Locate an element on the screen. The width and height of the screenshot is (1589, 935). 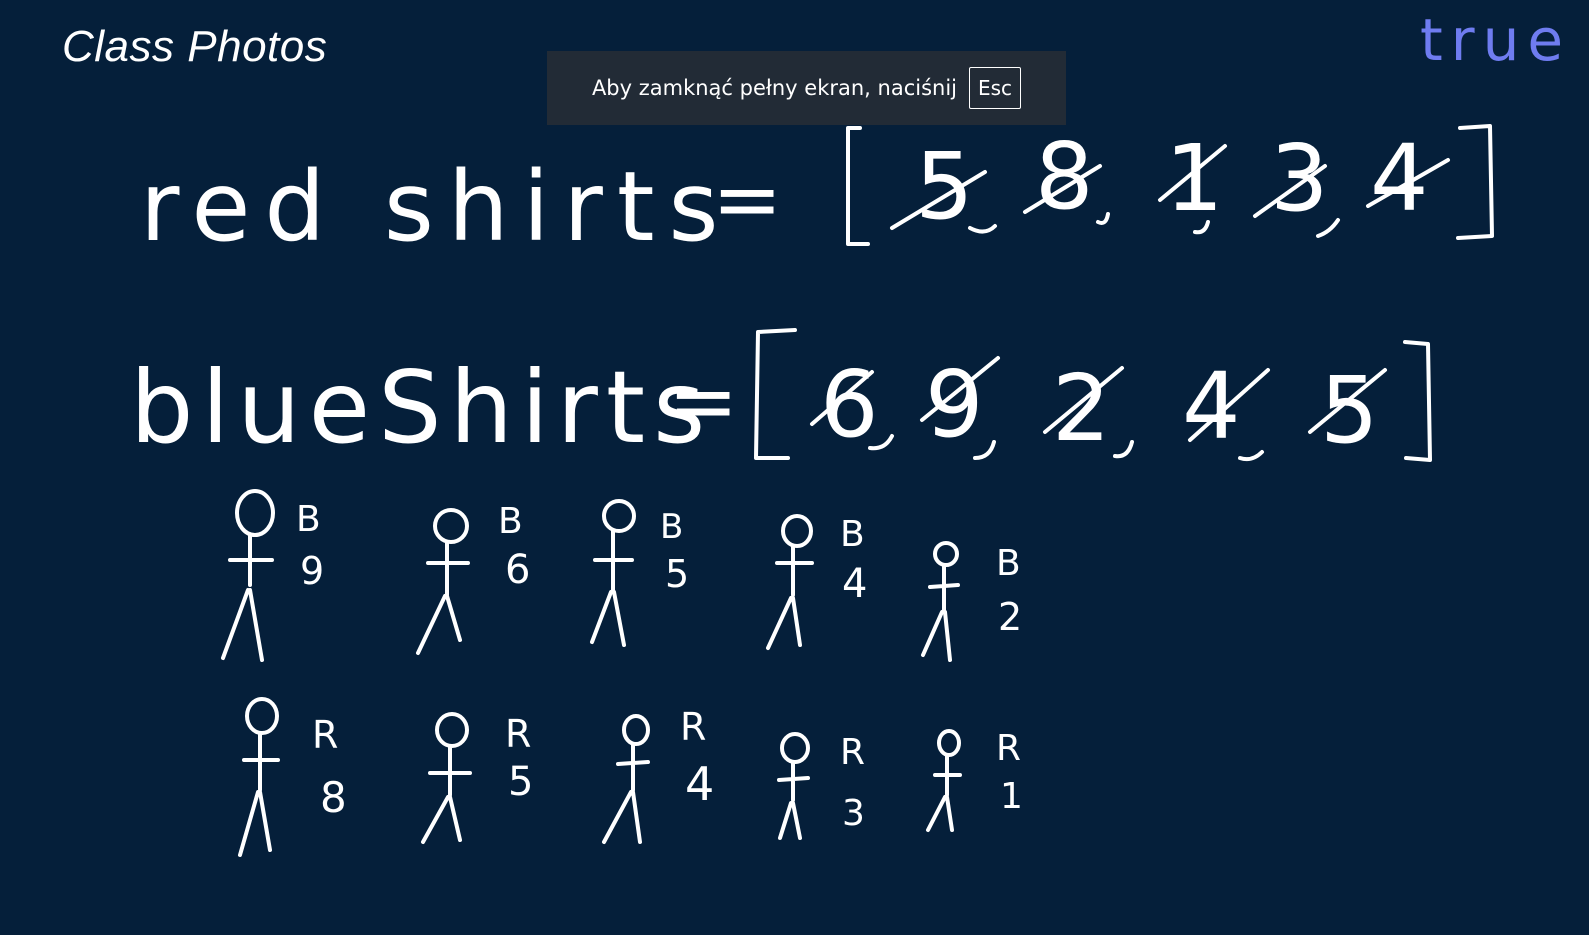
blue-value: 9 is located at coordinates (954, 404).